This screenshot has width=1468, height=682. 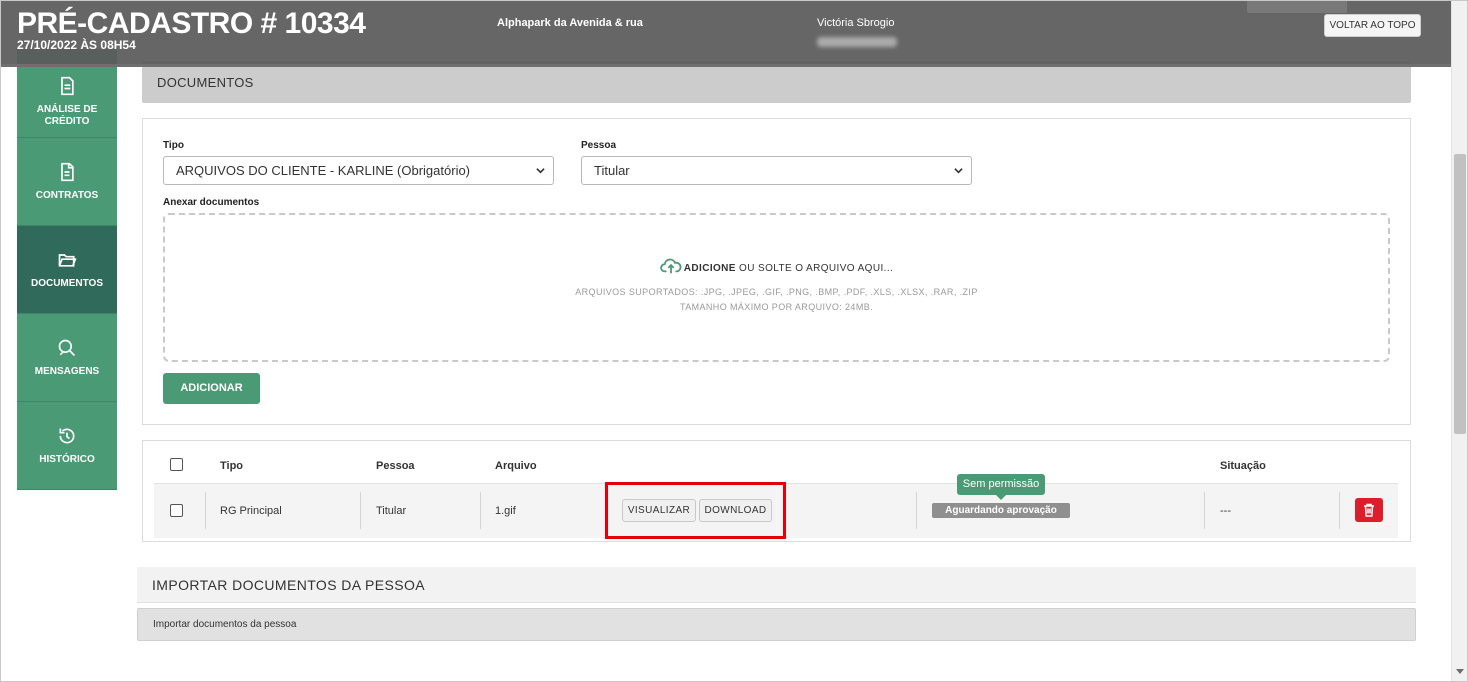 What do you see at coordinates (1297, 7) in the screenshot?
I see `hidden-header-button` at bounding box center [1297, 7].